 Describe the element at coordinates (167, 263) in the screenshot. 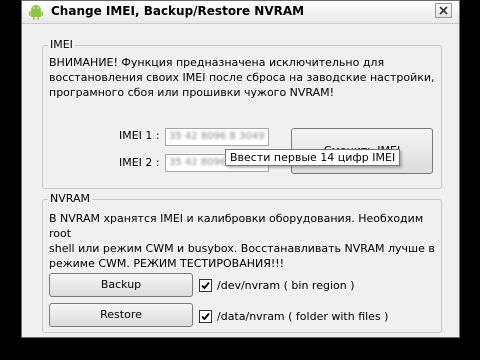

I see `nvram-notice-line: режиме CWM. РЕЖИМ ТЕСТИРОВАНИЯ!!!` at that location.